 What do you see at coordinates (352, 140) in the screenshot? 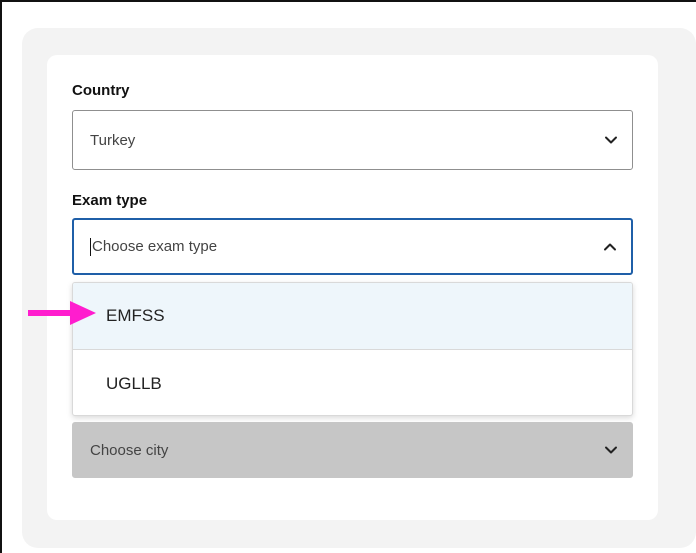
I see `country-select: Turkey` at bounding box center [352, 140].